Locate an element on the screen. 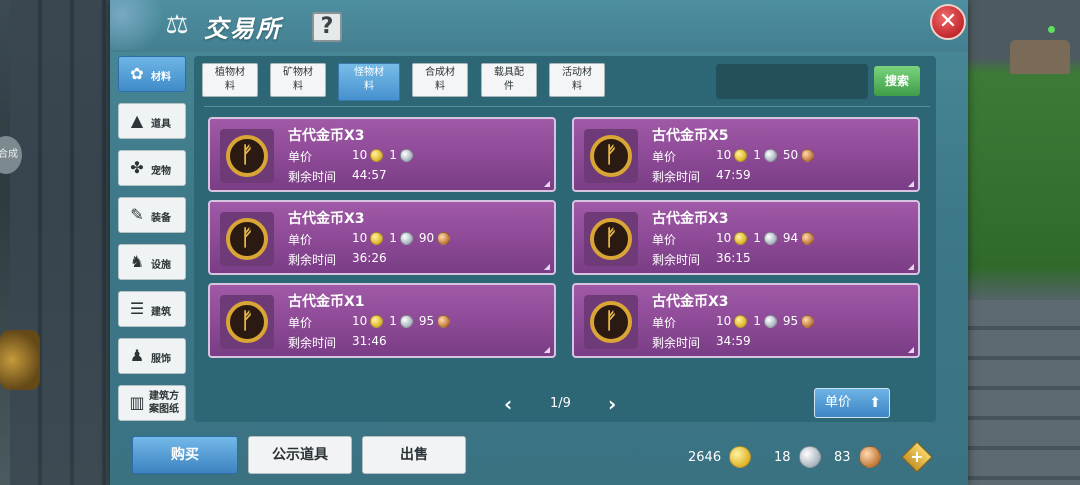 The height and width of the screenshot is (485, 1080). price-value: 10 1 90 is located at coordinates (404, 238).